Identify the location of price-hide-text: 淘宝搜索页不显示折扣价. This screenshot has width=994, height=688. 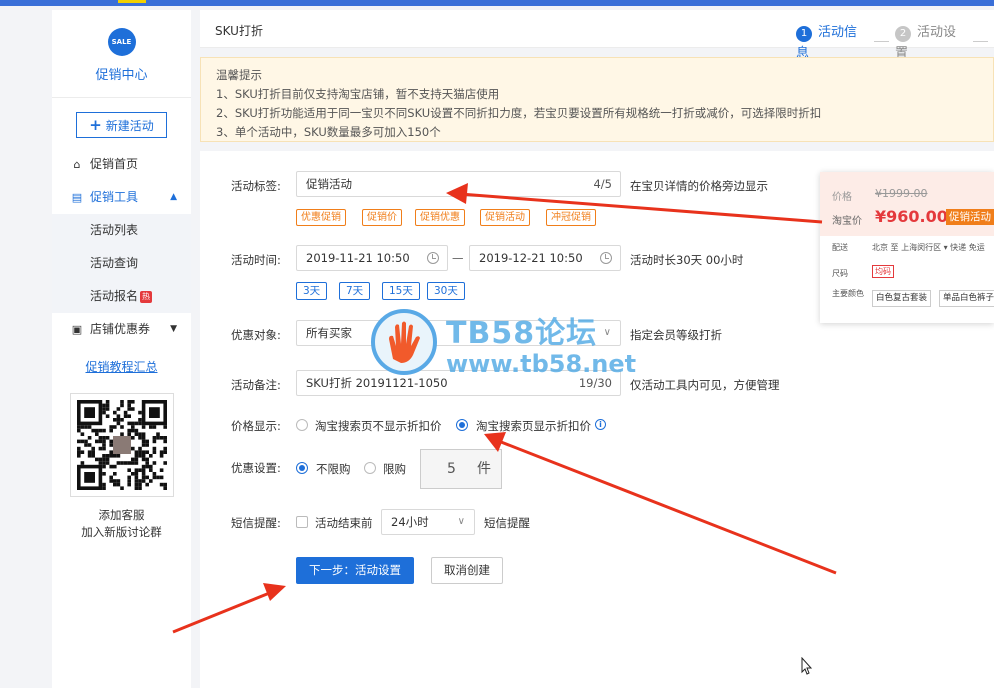
(378, 426).